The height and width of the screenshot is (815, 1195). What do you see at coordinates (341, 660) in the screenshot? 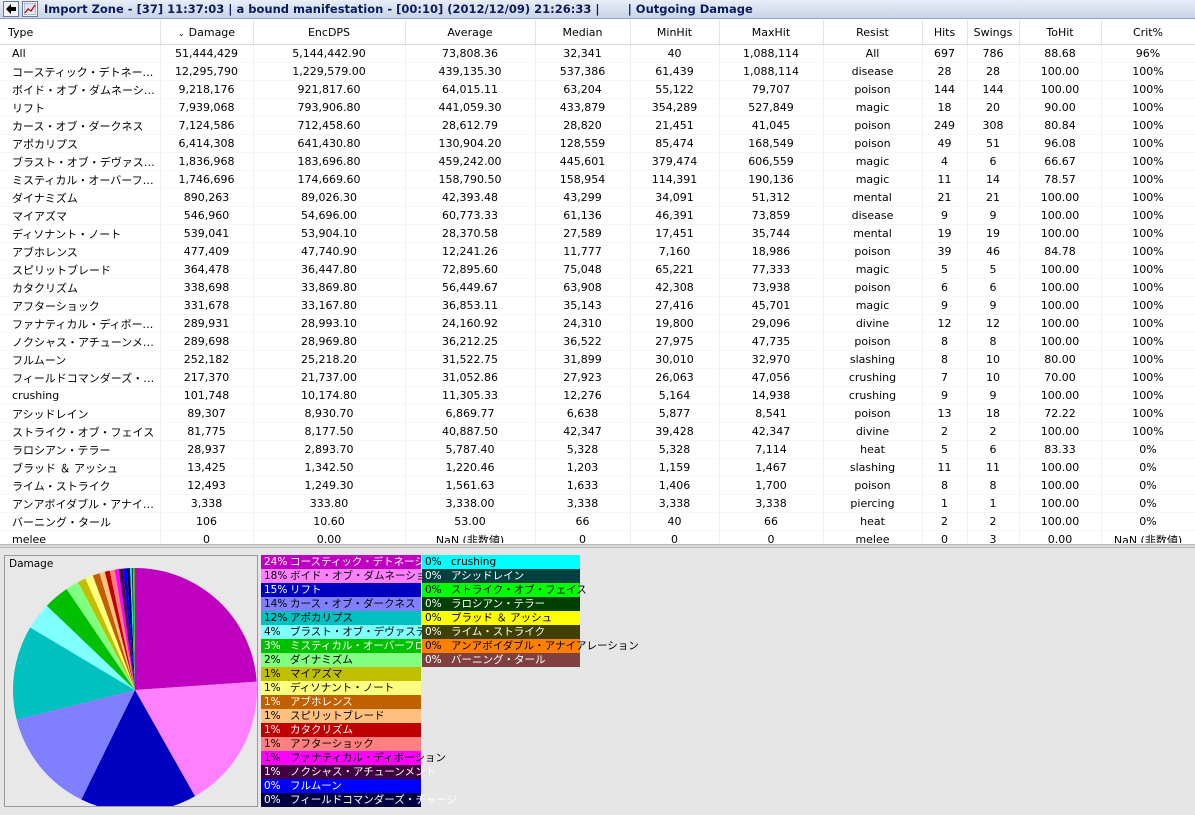
I see `legend-item: 2% ダイナミズム` at bounding box center [341, 660].